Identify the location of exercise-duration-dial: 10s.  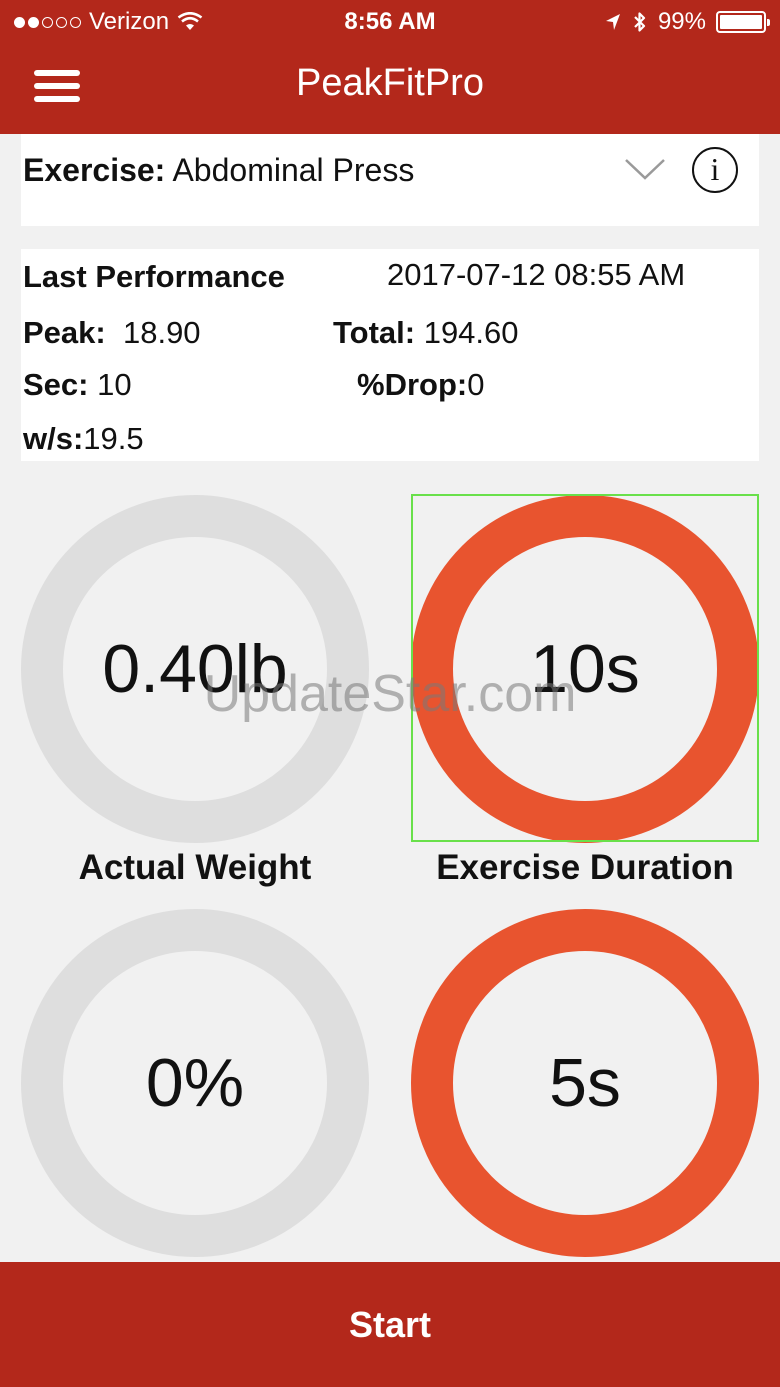
(585, 669).